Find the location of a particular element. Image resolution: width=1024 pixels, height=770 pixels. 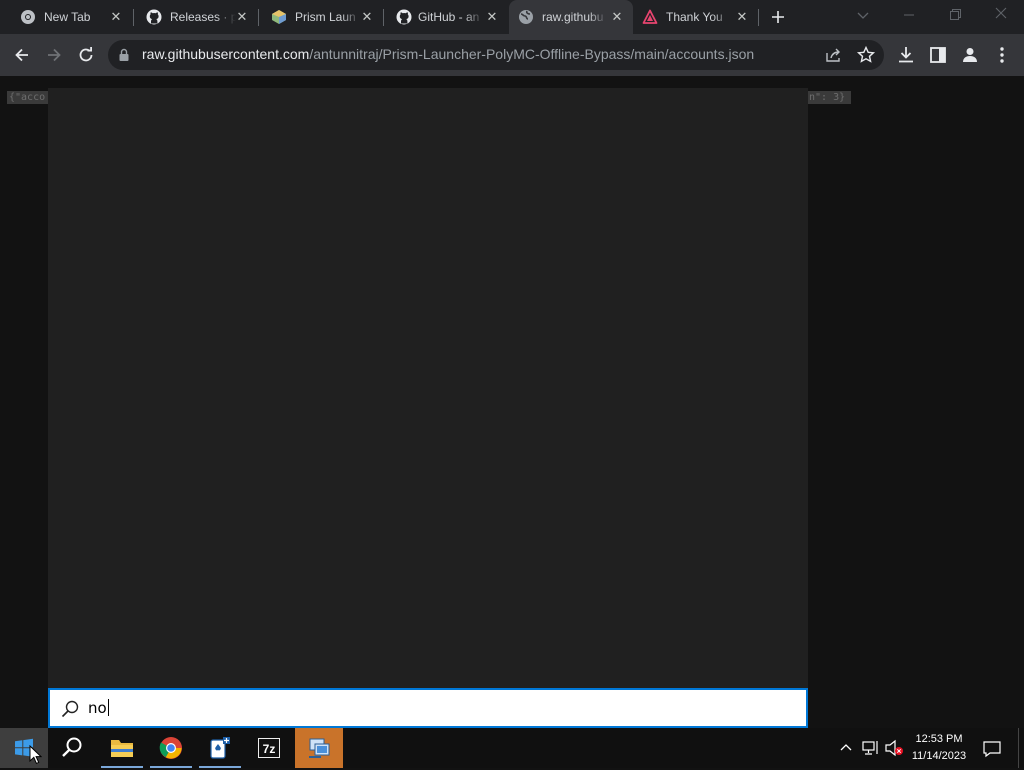

network-icon is located at coordinates (870, 748).